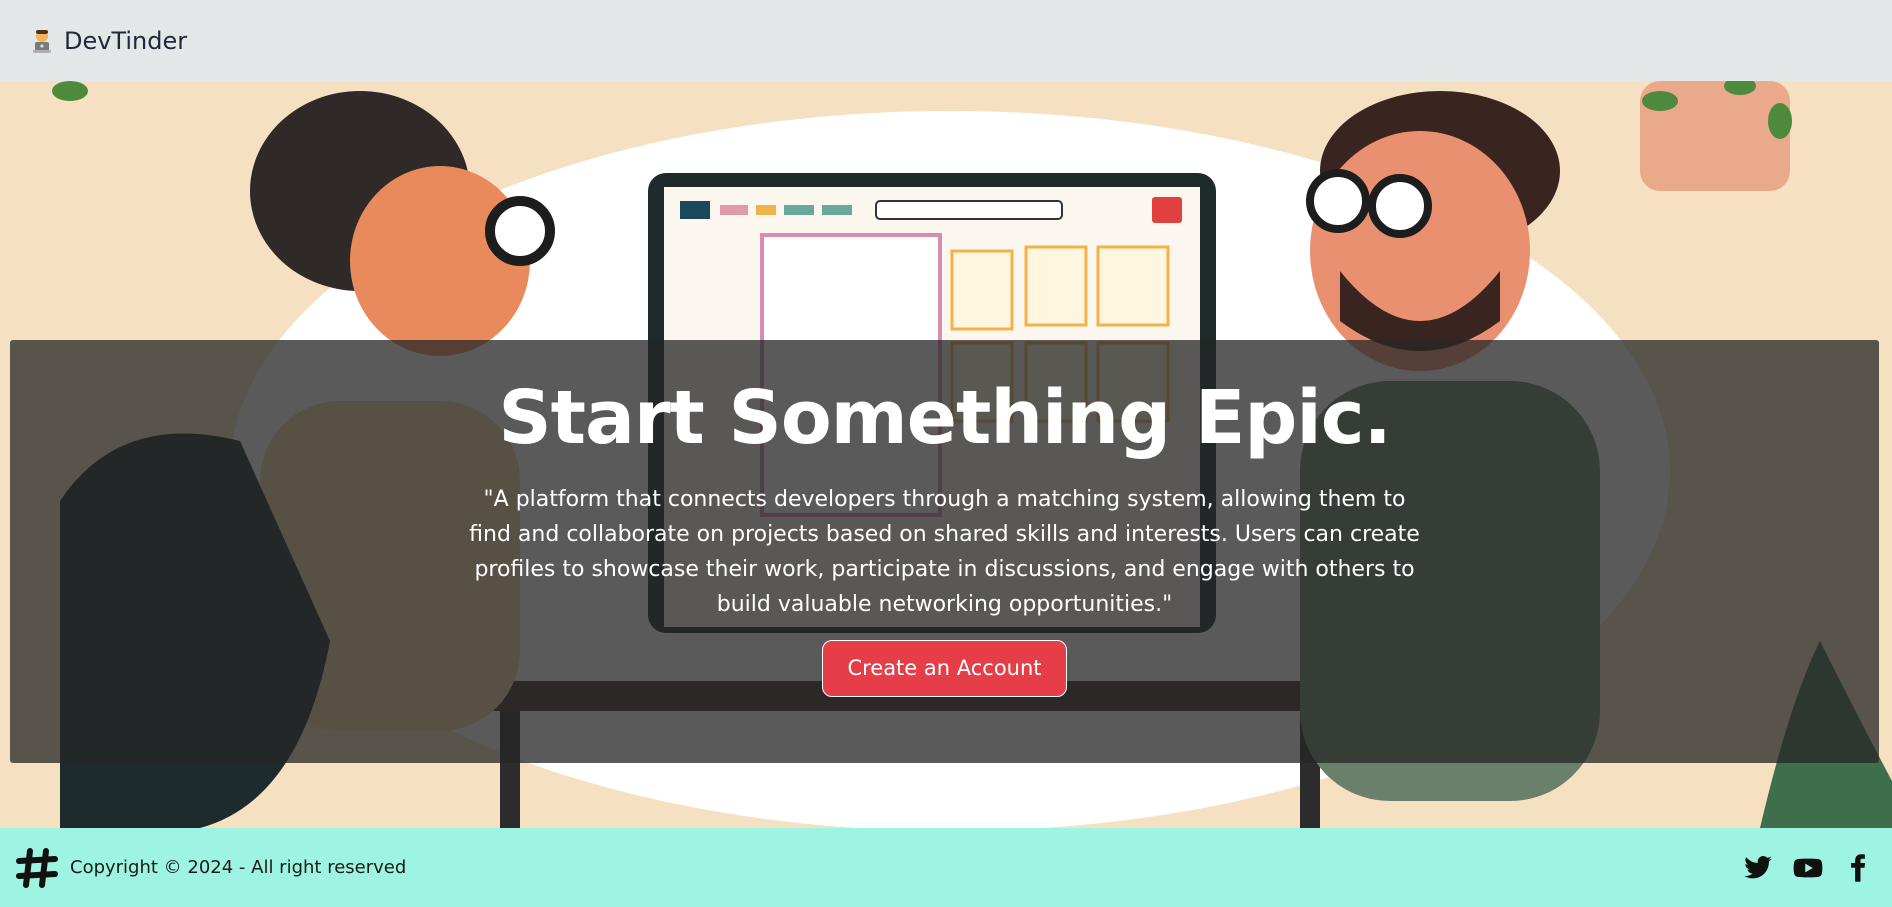  I want to click on twitter-link, so click(1758, 868).